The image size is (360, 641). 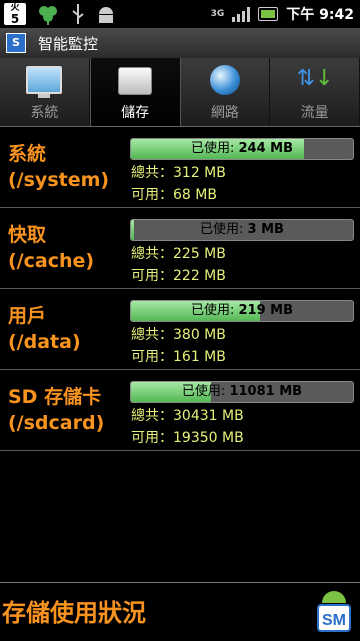 What do you see at coordinates (174, 195) in the screenshot?
I see `free-size: 可用：68 MB` at bounding box center [174, 195].